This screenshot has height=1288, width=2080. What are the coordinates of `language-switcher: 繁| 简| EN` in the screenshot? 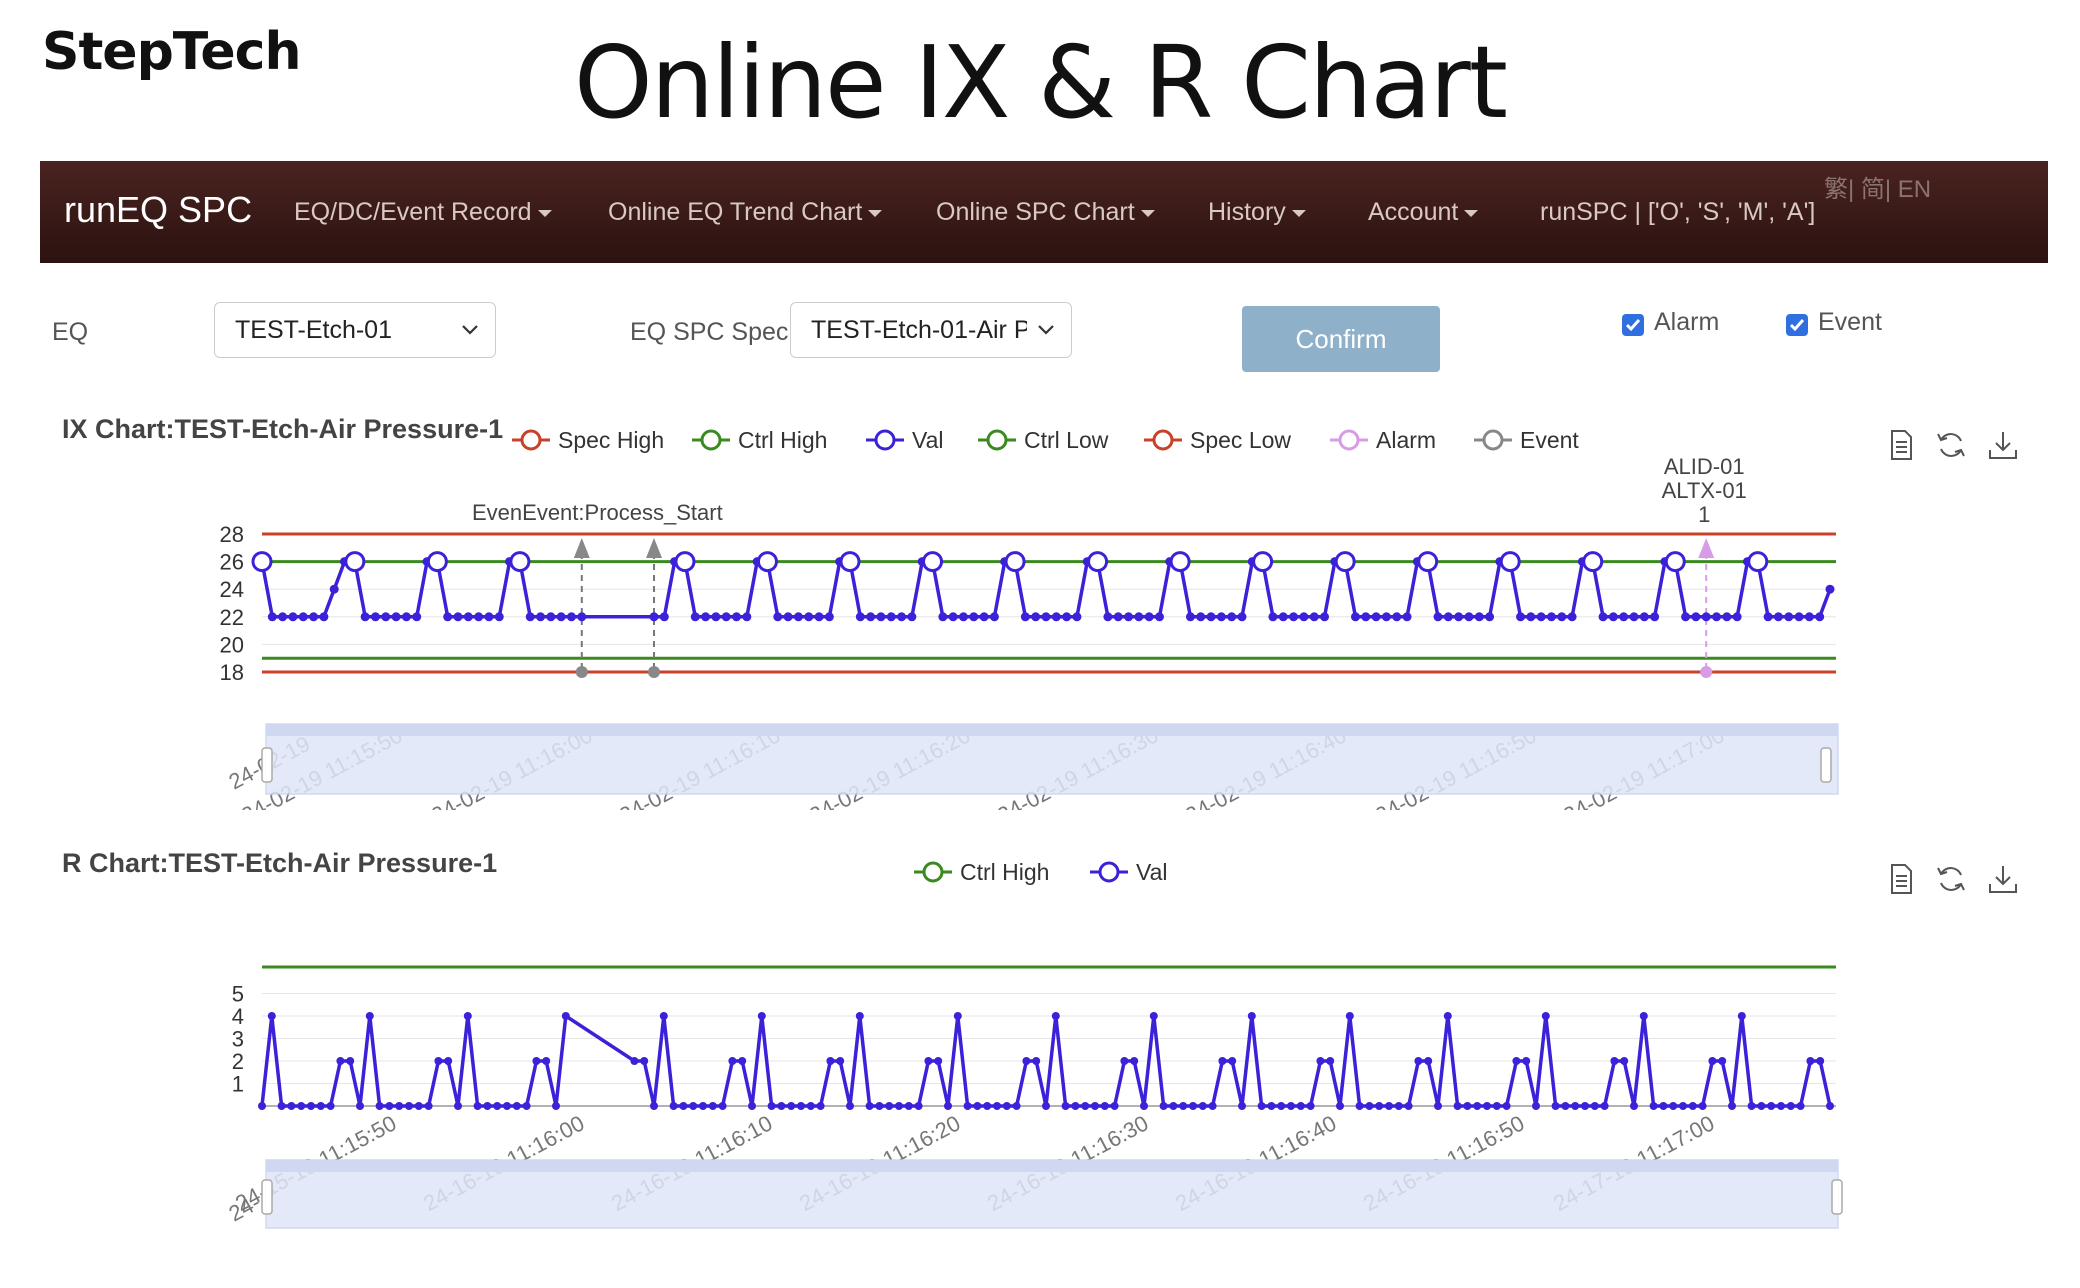 It's located at (1877, 186).